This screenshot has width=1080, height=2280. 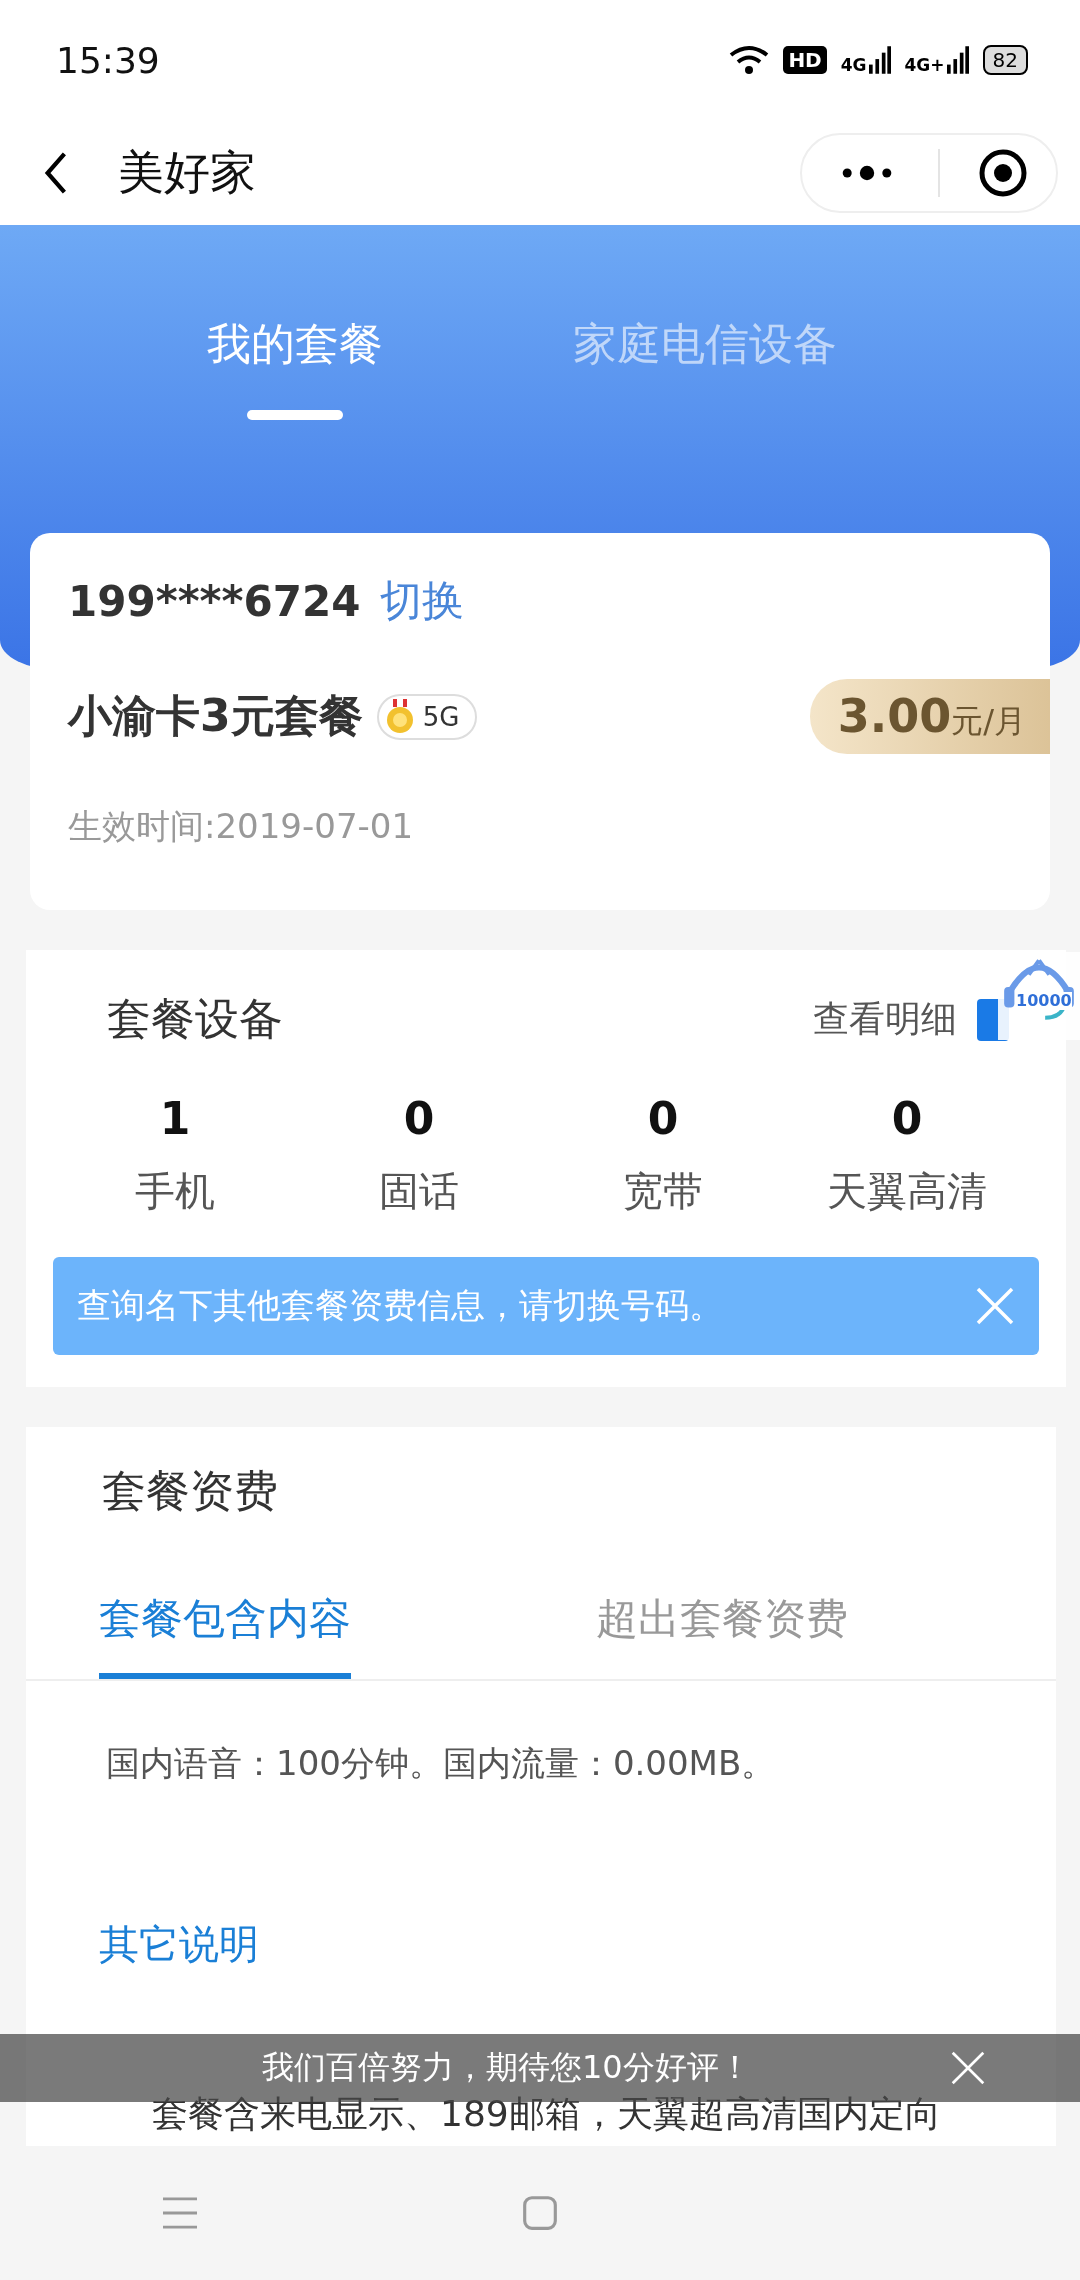 I want to click on section-title: 套餐设备, so click(x=195, y=1019).